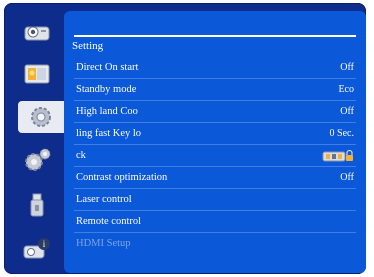 This screenshot has width=374, height=277. Describe the element at coordinates (215, 179) in the screenshot. I see `menu-row-contrast-optimization: Contrast optimization Off` at that location.